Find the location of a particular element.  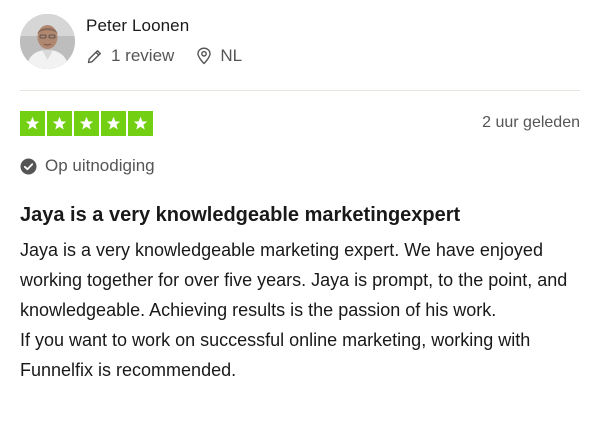

review-count-text: 1 review is located at coordinates (143, 55).